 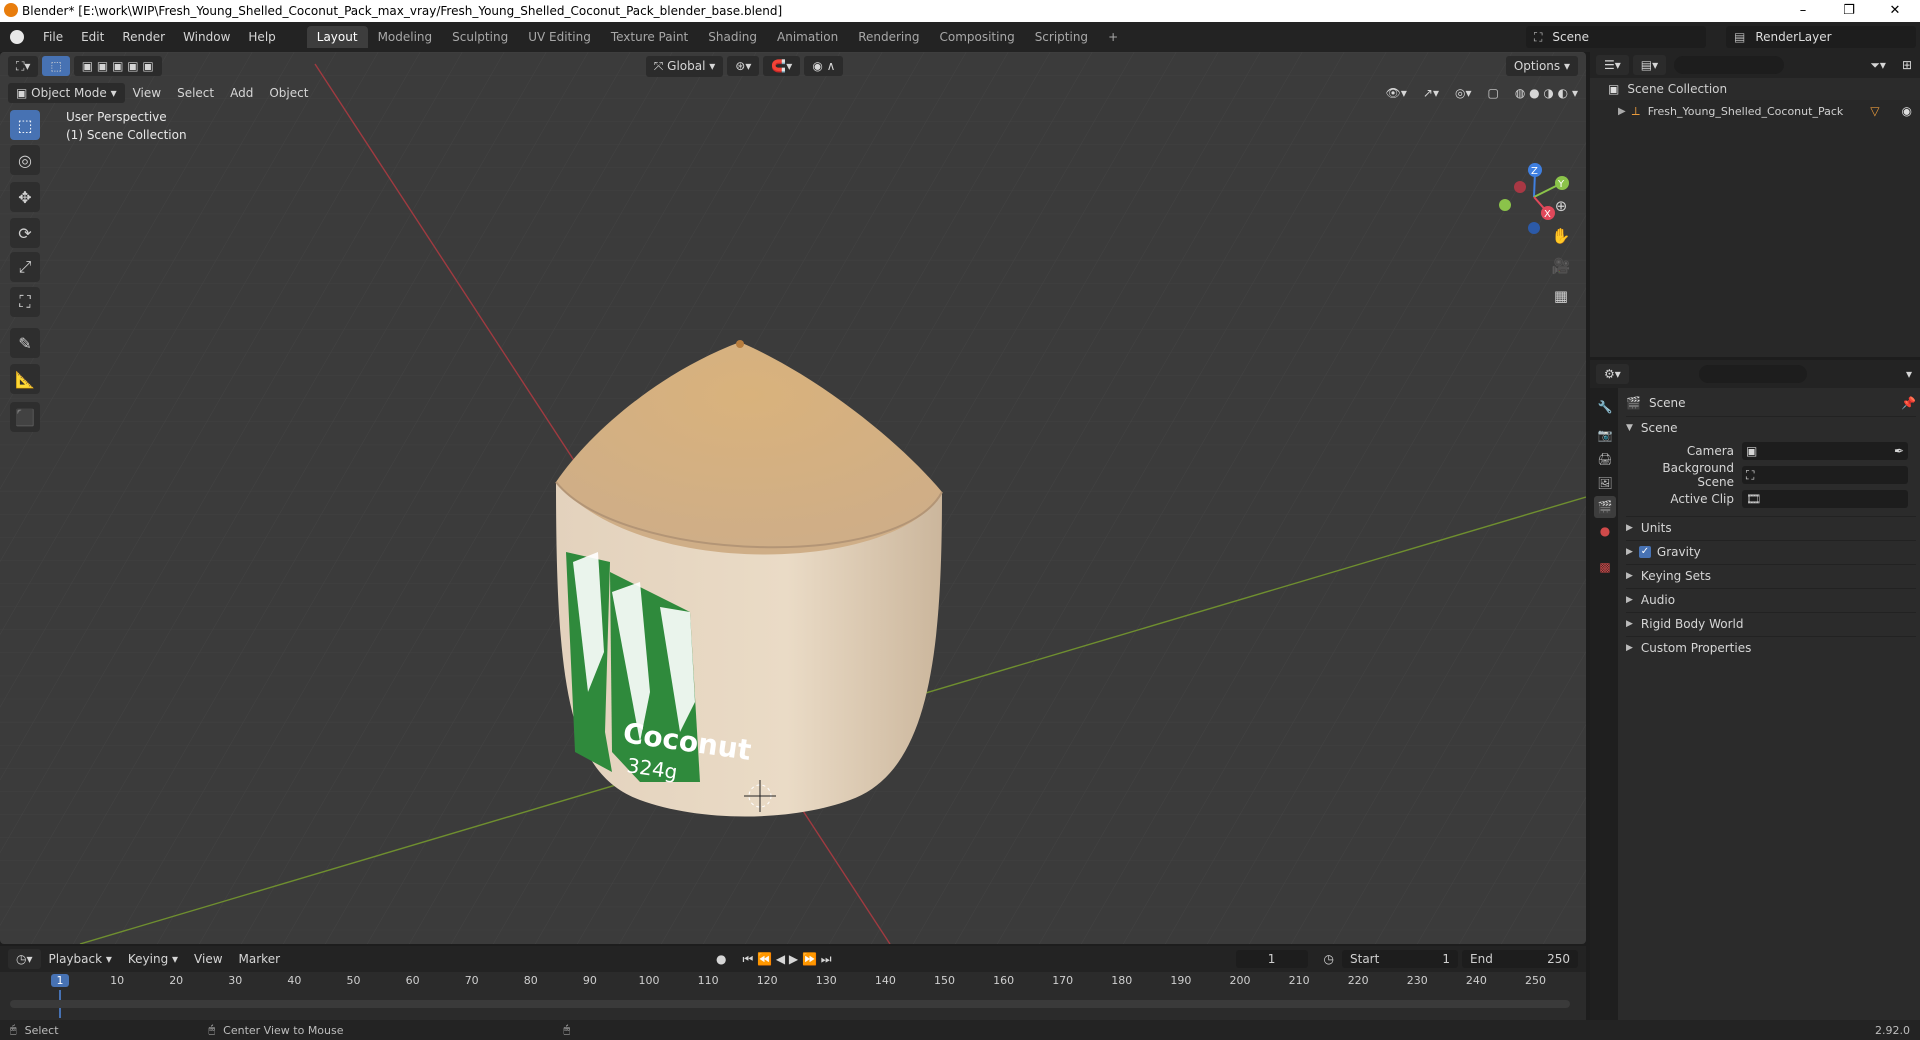 I want to click on visibility-eye-icon: ◉, so click(x=1907, y=111).